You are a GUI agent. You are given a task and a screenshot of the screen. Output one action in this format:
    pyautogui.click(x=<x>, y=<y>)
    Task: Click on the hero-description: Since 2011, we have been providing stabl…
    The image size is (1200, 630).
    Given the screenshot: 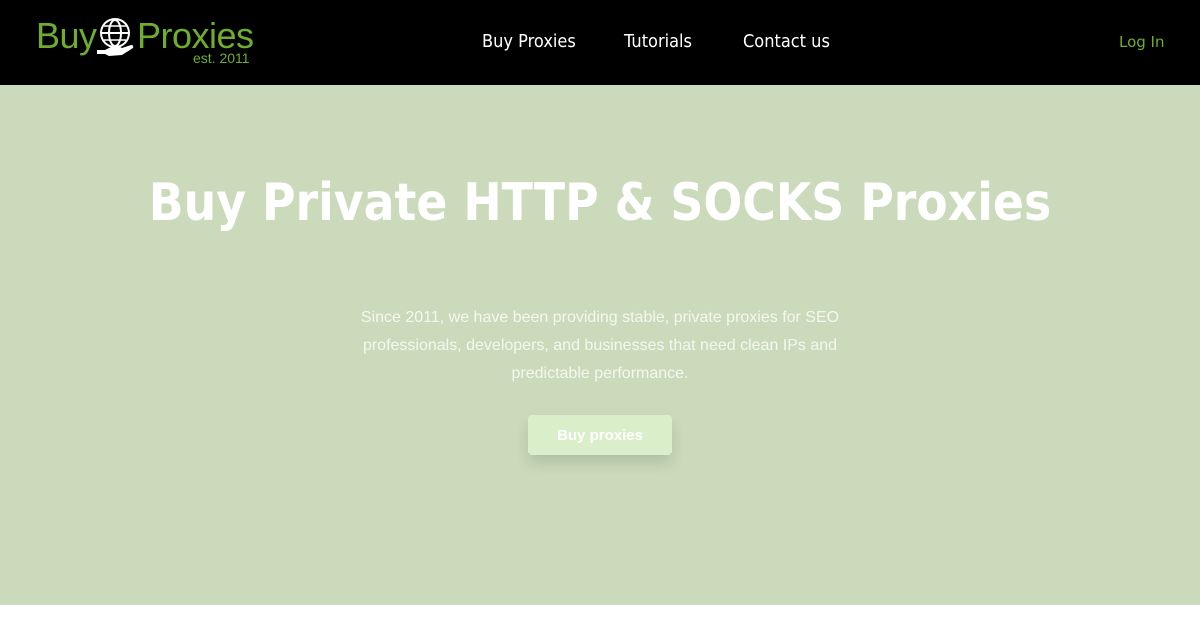 What is the action you would take?
    pyautogui.click(x=600, y=345)
    